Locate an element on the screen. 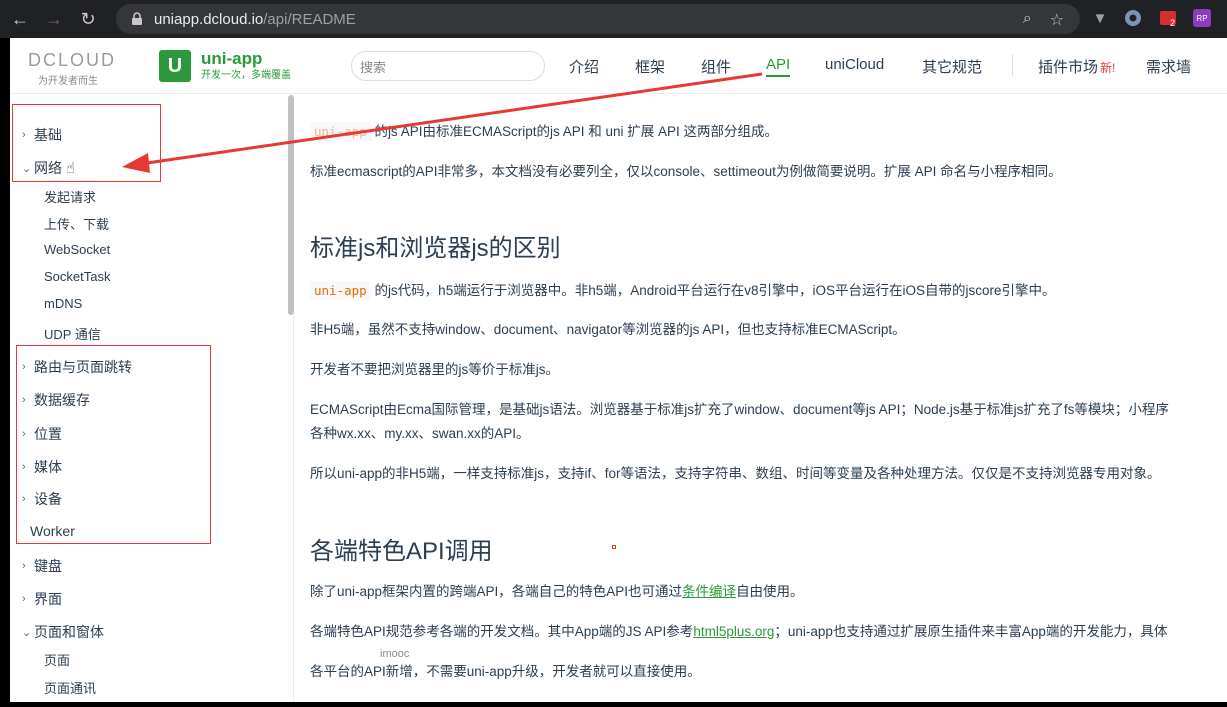 The image size is (1227, 707). conditional-compile-link: 条件编译 is located at coordinates (709, 591).